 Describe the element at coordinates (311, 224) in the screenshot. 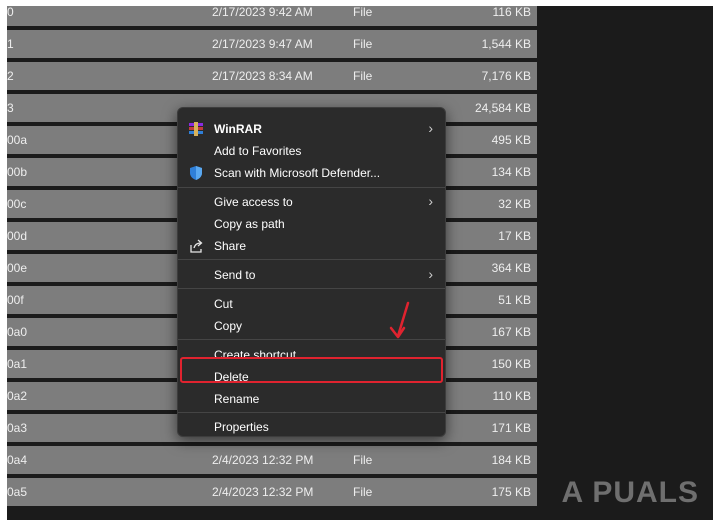

I see `menu-item-copy-as-path: Copy as path` at that location.